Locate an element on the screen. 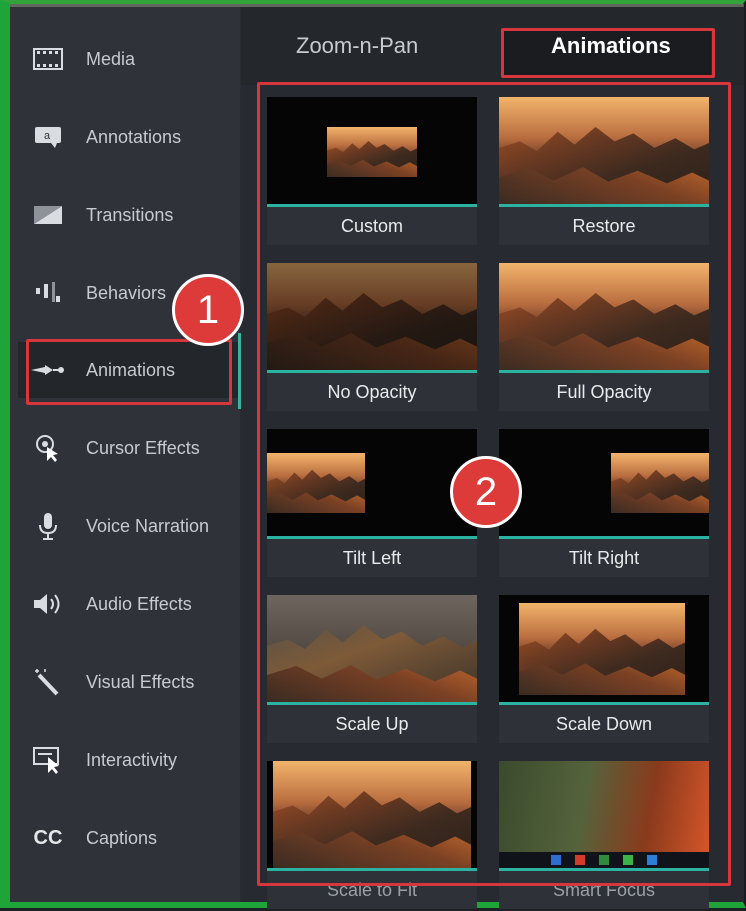 Image resolution: width=746 pixels, height=911 pixels. transition-icon is located at coordinates (48, 215).